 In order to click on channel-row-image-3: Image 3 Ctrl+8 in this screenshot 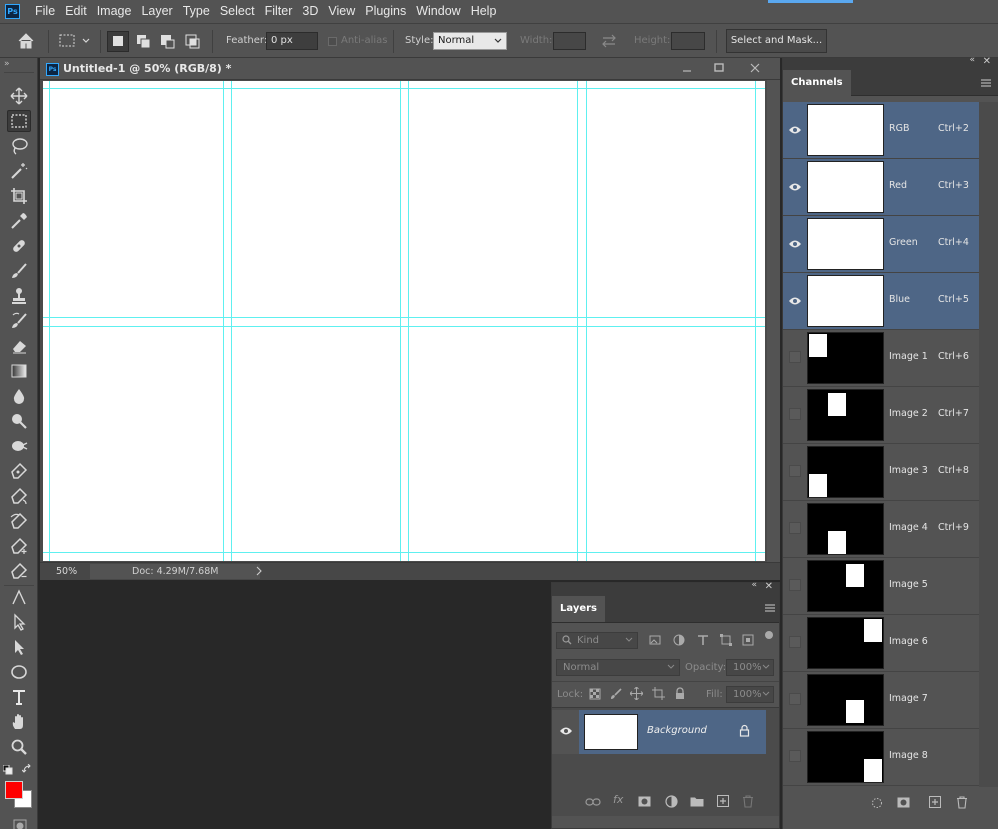, I will do `click(881, 472)`.